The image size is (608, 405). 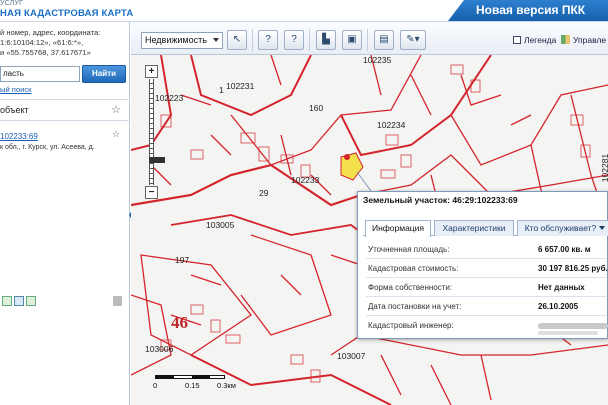 What do you see at coordinates (40, 74) in the screenshot?
I see `search-input: ласть` at bounding box center [40, 74].